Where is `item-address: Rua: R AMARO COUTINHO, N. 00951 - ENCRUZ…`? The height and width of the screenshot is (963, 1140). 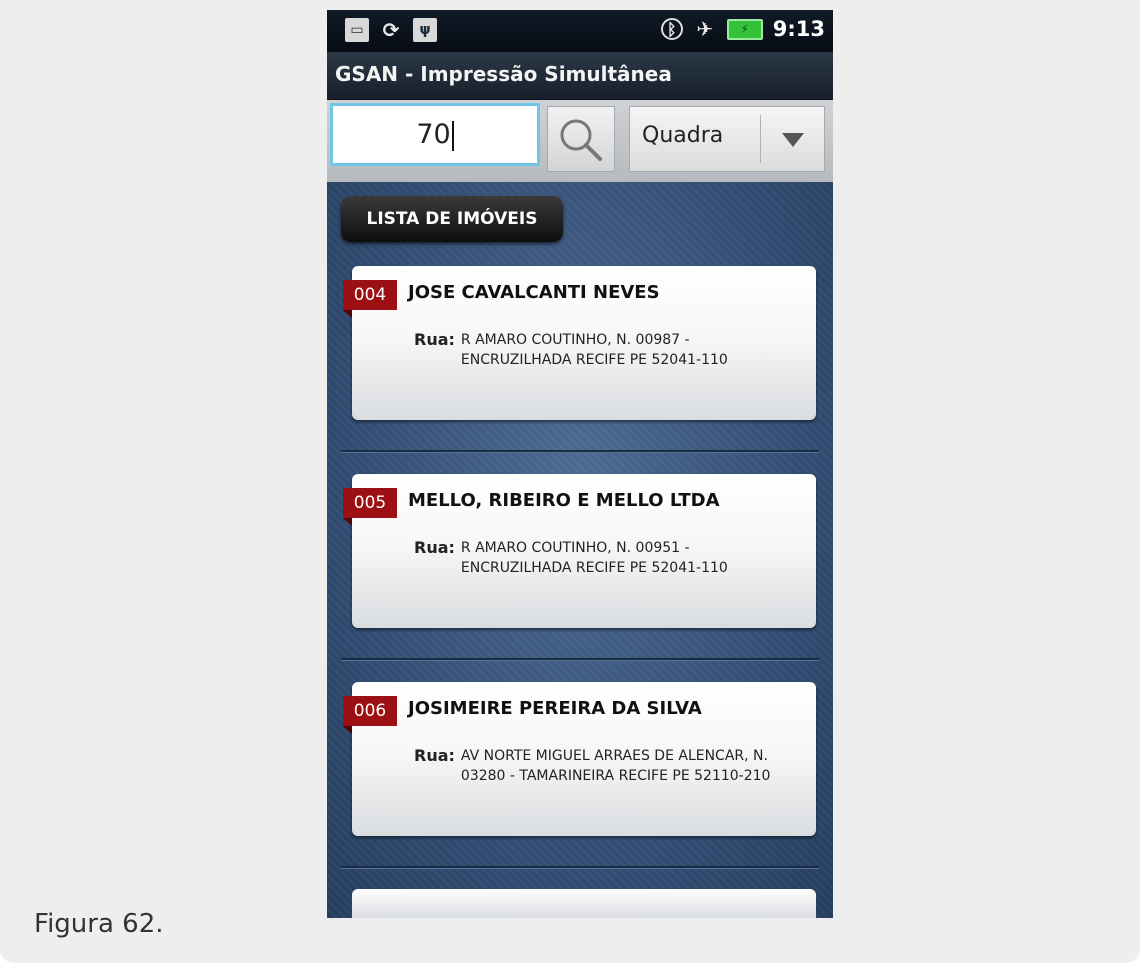 item-address: Rua: R AMARO COUTINHO, N. 00951 - ENCRUZ… is located at coordinates (609, 558).